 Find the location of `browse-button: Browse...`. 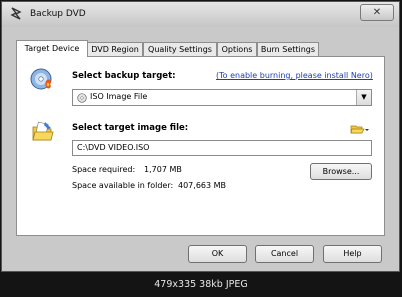

browse-button: Browse... is located at coordinates (341, 171).